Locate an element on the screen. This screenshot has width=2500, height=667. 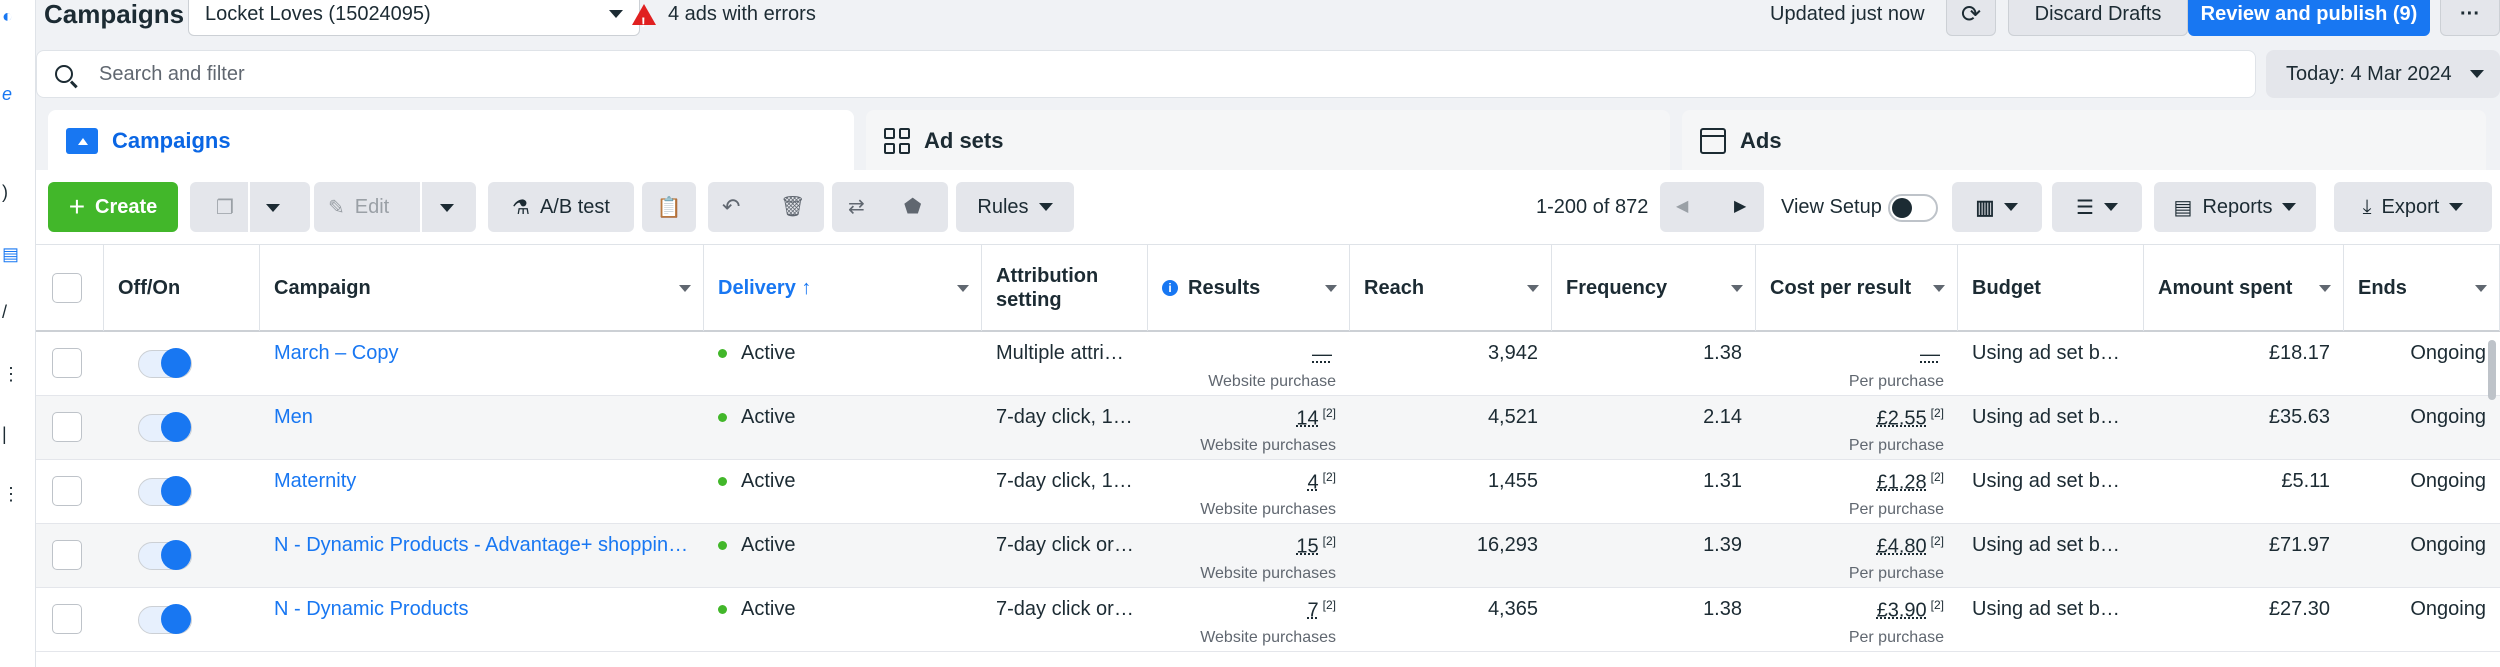
clipboard-button: 📋 is located at coordinates (669, 207).